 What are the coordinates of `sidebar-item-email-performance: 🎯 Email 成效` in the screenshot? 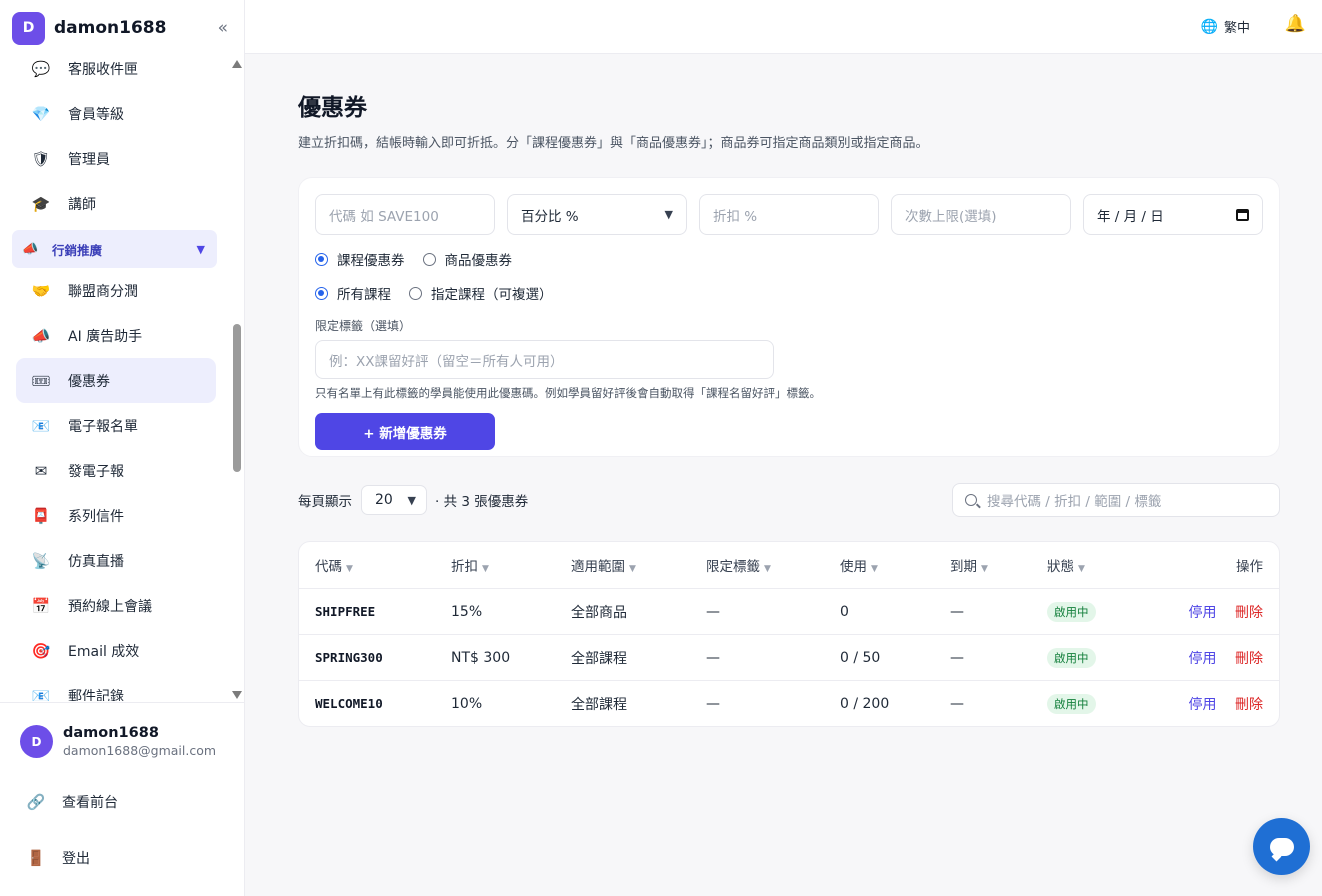 It's located at (116, 650).